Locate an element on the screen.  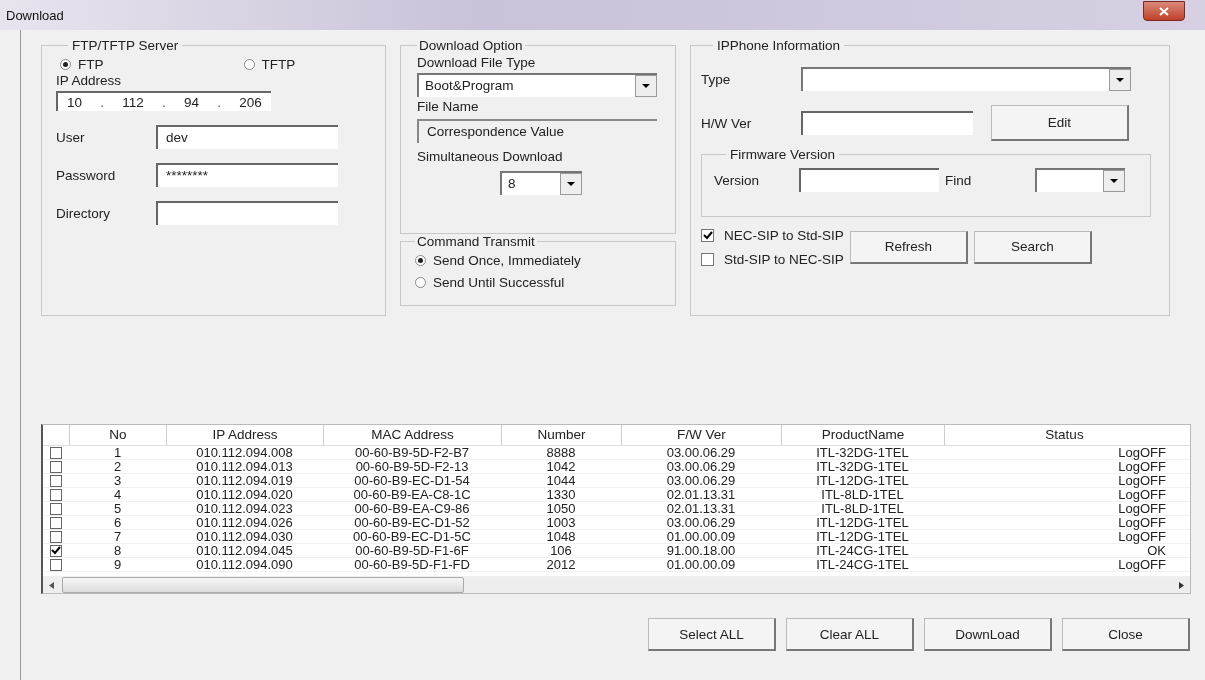
close-icon is located at coordinates (1164, 11).